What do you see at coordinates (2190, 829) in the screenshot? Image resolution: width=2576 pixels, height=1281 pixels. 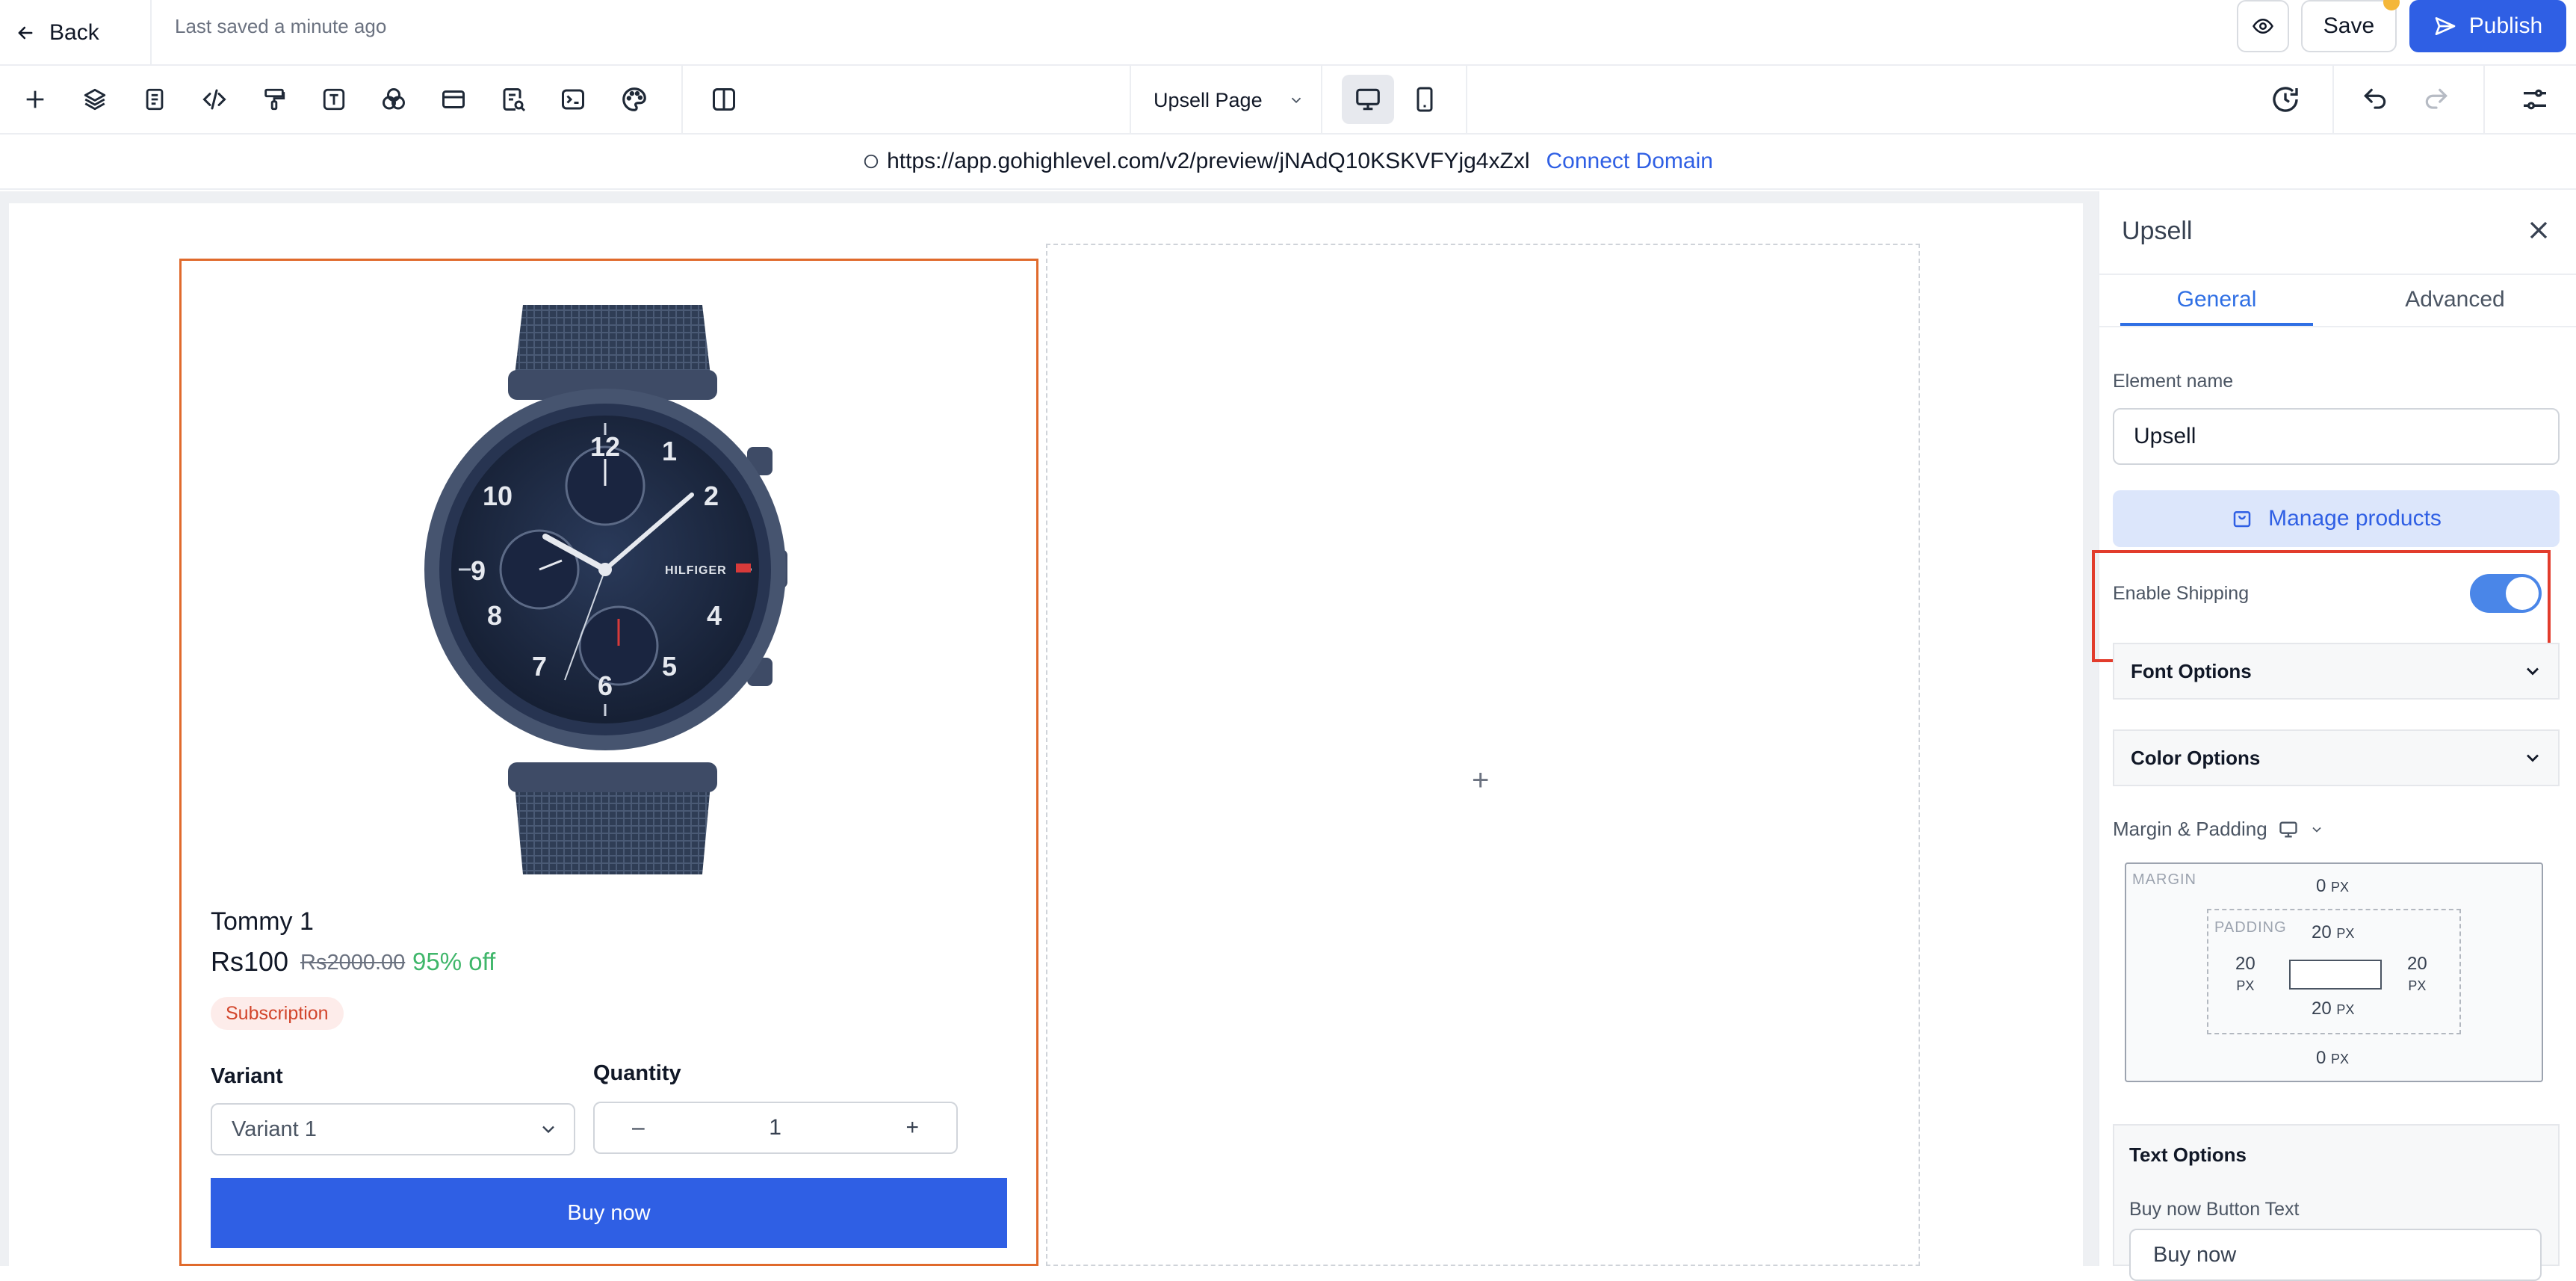 I see `margin-padding-text: Margin & Padding` at bounding box center [2190, 829].